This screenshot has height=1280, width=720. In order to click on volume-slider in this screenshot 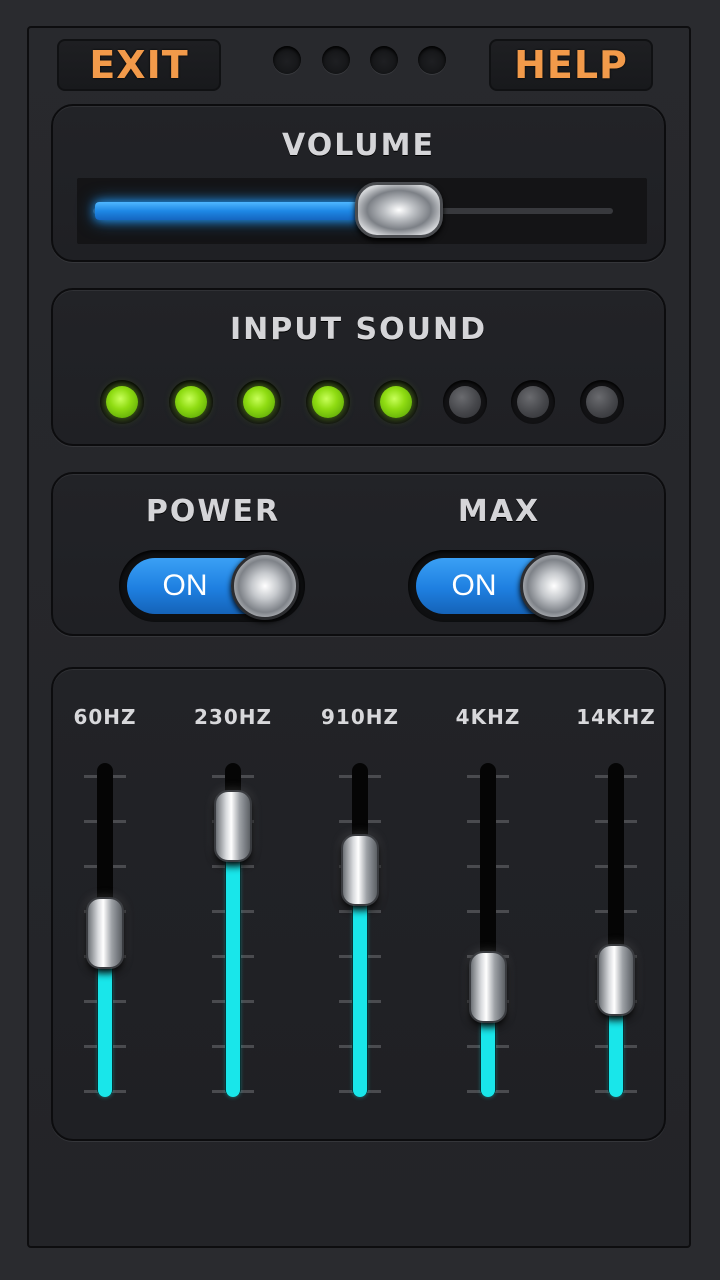, I will do `click(362, 211)`.